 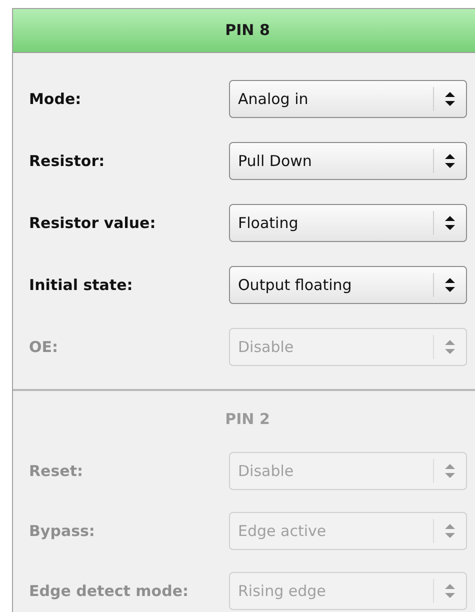 What do you see at coordinates (55, 99) in the screenshot?
I see `field-label: Mode:` at bounding box center [55, 99].